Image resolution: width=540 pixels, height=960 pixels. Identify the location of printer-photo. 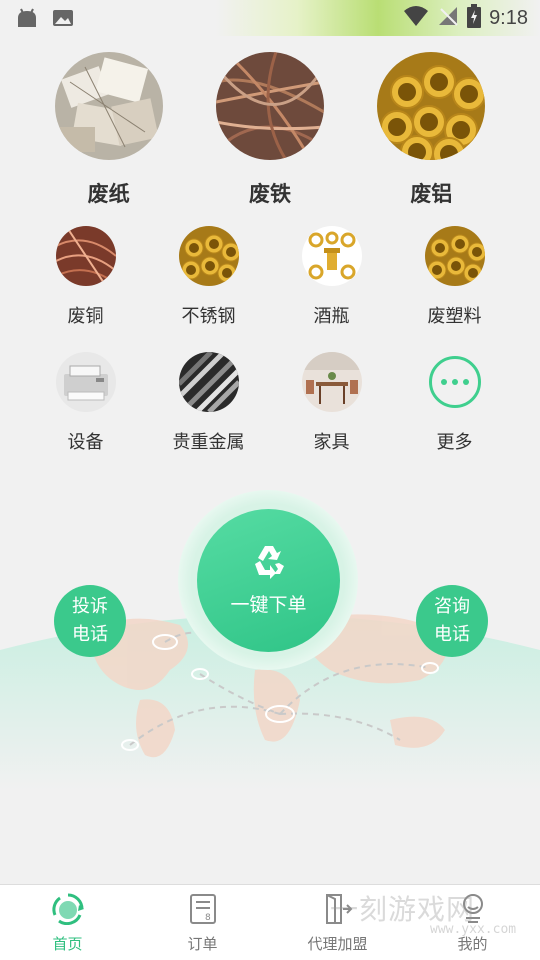
(85, 382).